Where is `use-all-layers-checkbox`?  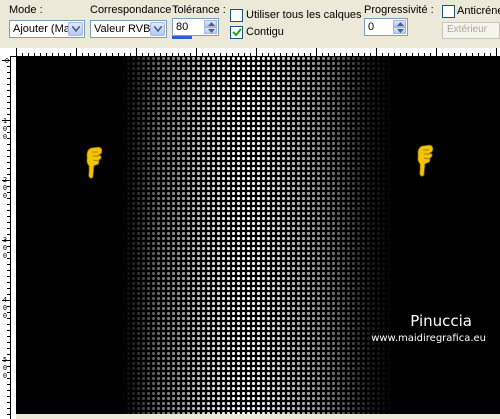
use-all-layers-checkbox is located at coordinates (236, 15).